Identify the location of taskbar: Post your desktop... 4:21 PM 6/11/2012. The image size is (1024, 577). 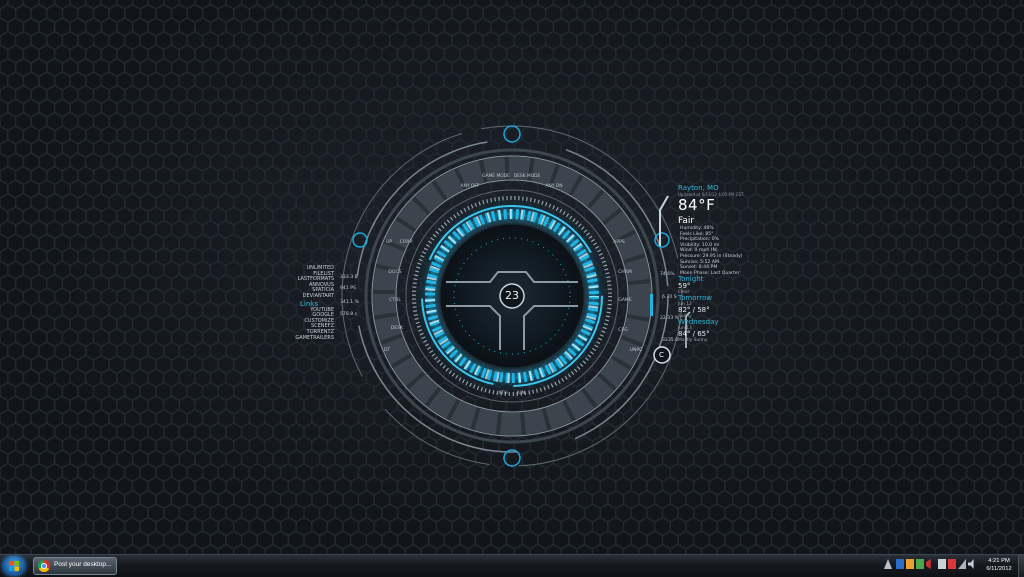
(512, 565).